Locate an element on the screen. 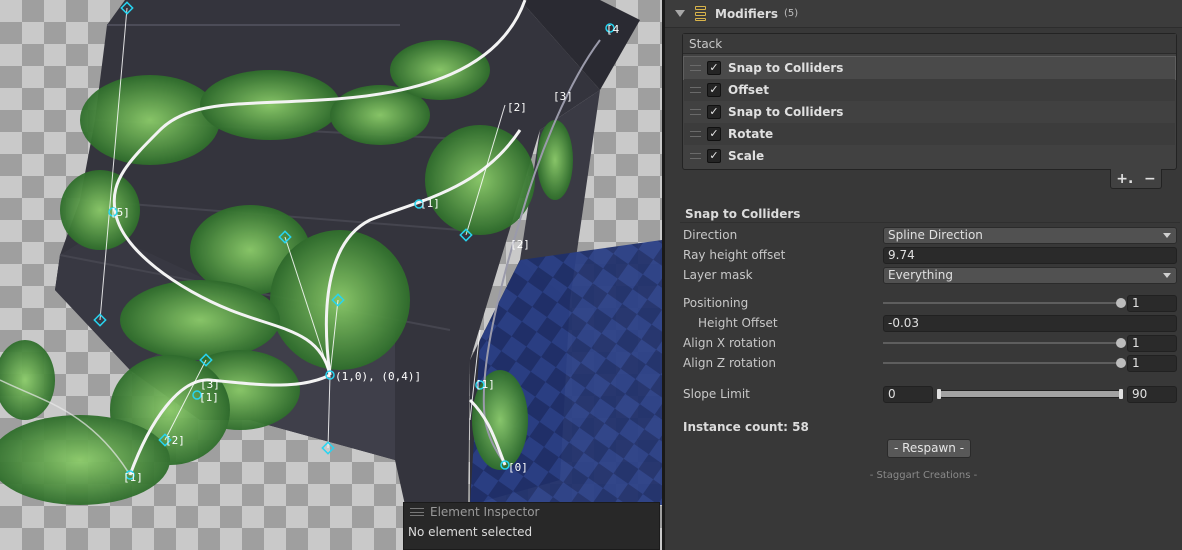  direction-value: Spline Direction is located at coordinates (935, 234).